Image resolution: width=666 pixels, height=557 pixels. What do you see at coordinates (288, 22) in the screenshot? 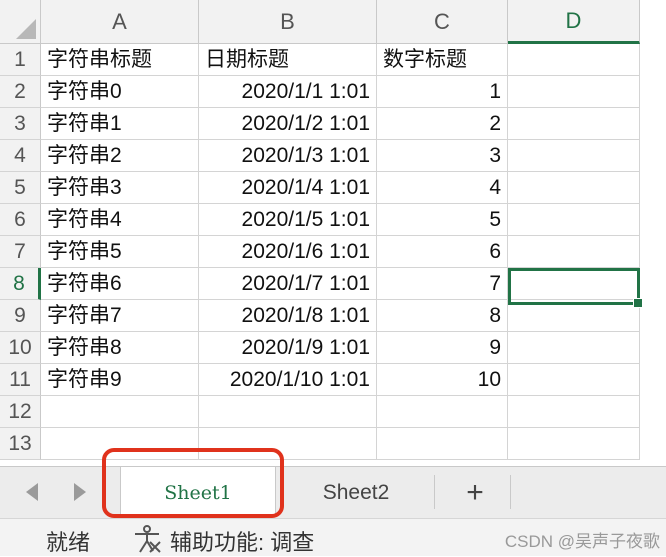
I see `column-header-b: B` at bounding box center [288, 22].